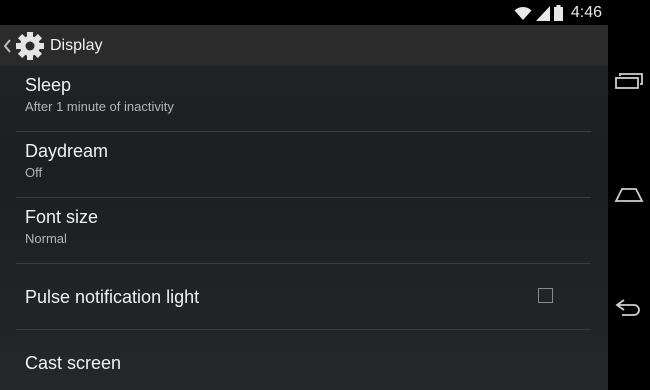 The width and height of the screenshot is (650, 390). Describe the element at coordinates (48, 85) in the screenshot. I see `setting-title: Sleep` at that location.